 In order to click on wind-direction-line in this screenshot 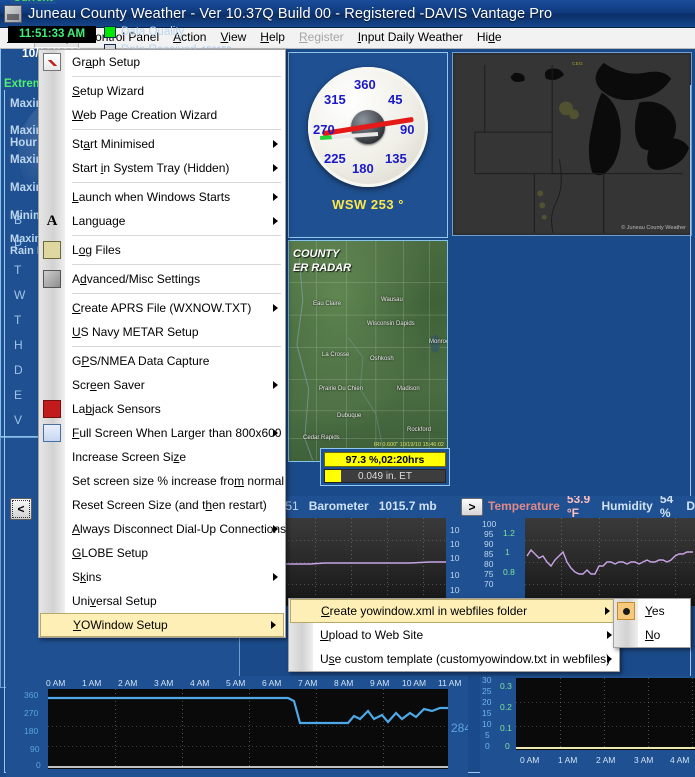, I will do `click(248, 732)`.